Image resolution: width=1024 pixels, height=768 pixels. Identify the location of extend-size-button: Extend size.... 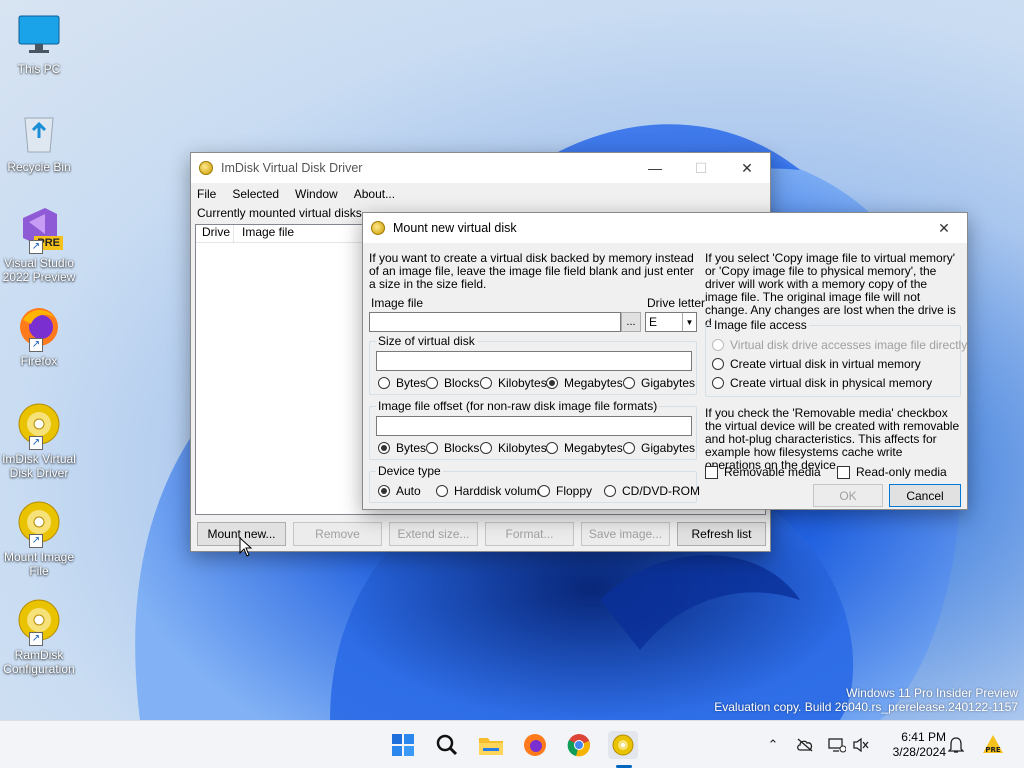
(433, 534).